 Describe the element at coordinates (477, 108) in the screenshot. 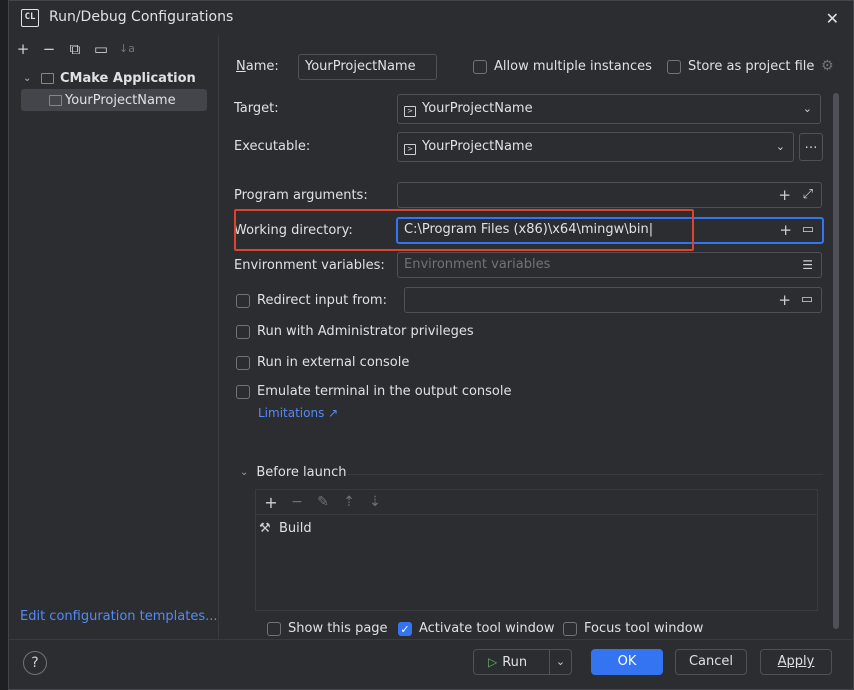

I see `target-value: YourProjectName` at that location.